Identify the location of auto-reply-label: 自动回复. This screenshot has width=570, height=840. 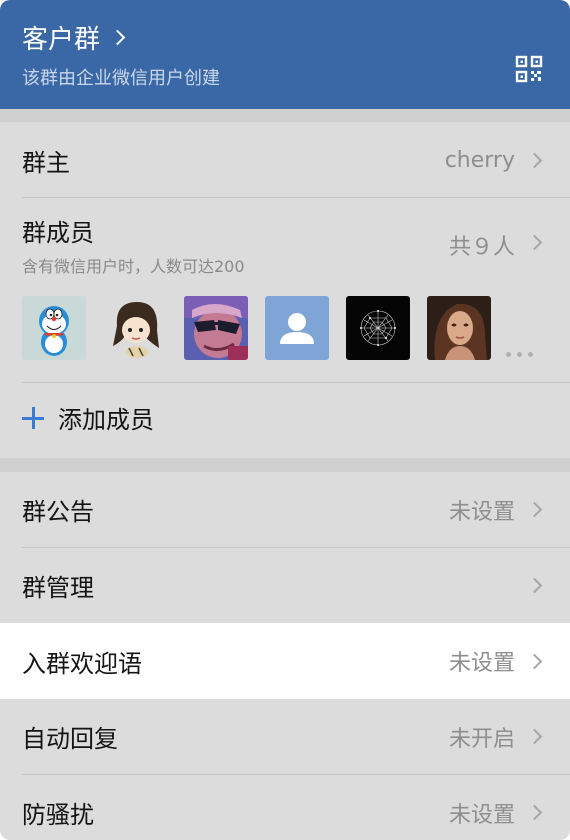
(70, 739).